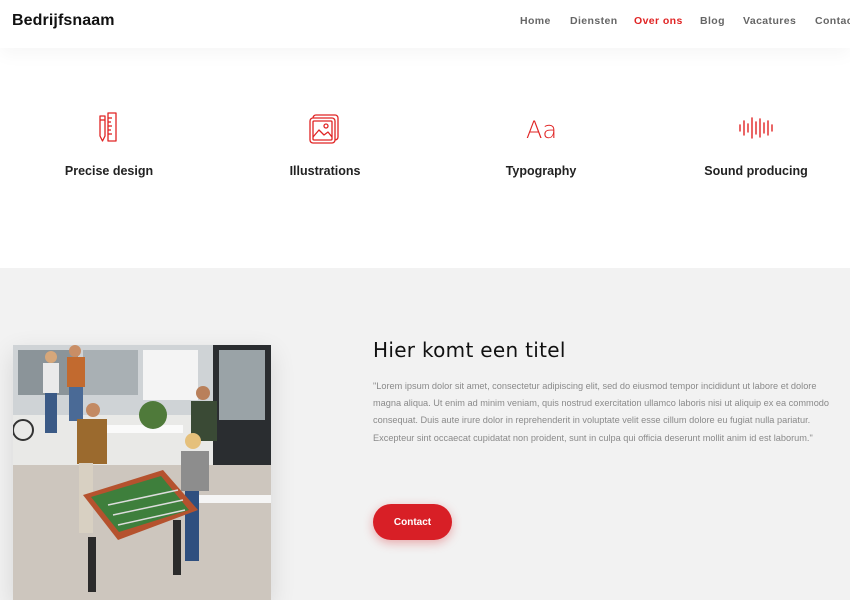 The image size is (850, 600). Describe the element at coordinates (756, 171) in the screenshot. I see `feature-title: Sound producing` at that location.